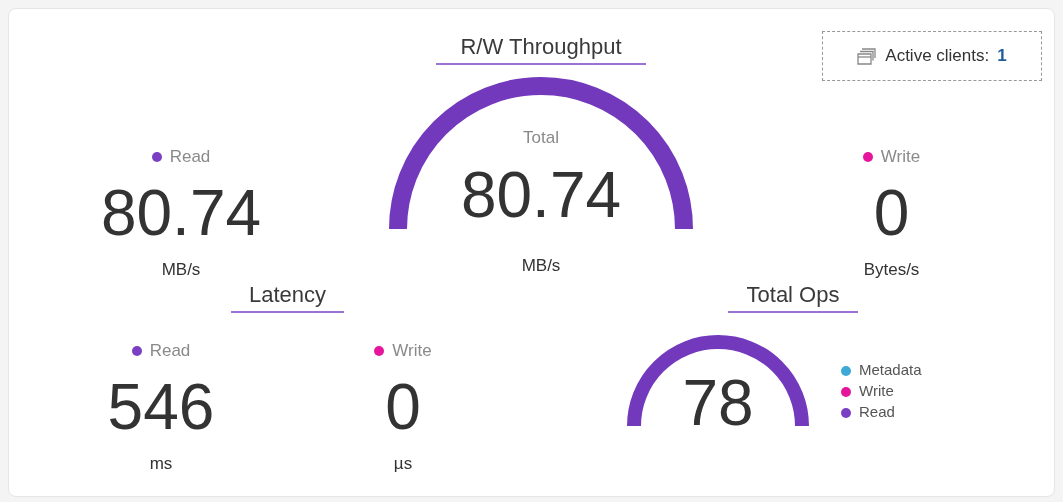 The image size is (1063, 502). What do you see at coordinates (890, 370) in the screenshot?
I see `legend-label: Metadata` at bounding box center [890, 370].